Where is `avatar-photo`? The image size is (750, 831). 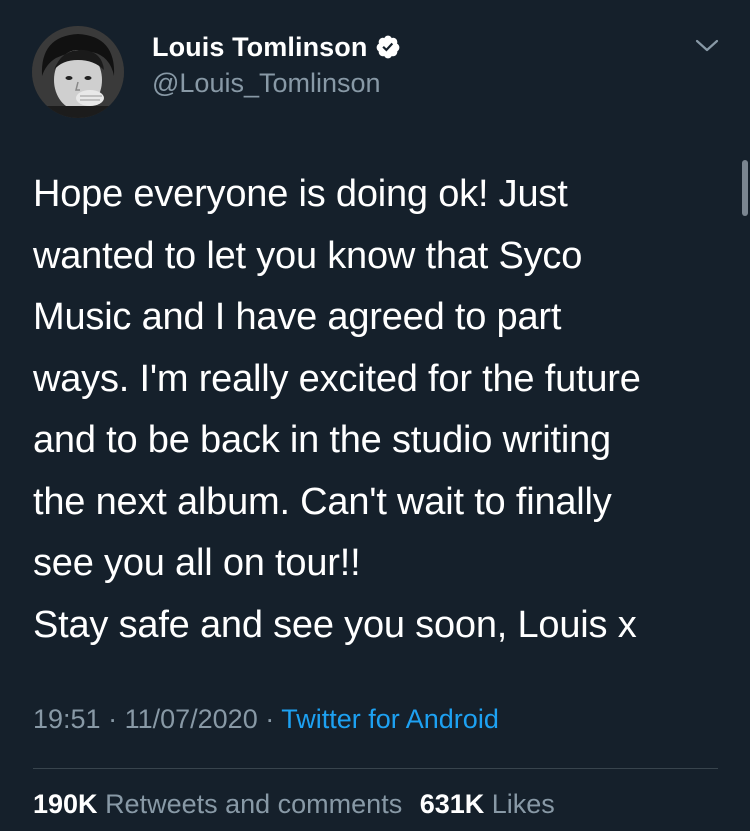
avatar-photo is located at coordinates (78, 72).